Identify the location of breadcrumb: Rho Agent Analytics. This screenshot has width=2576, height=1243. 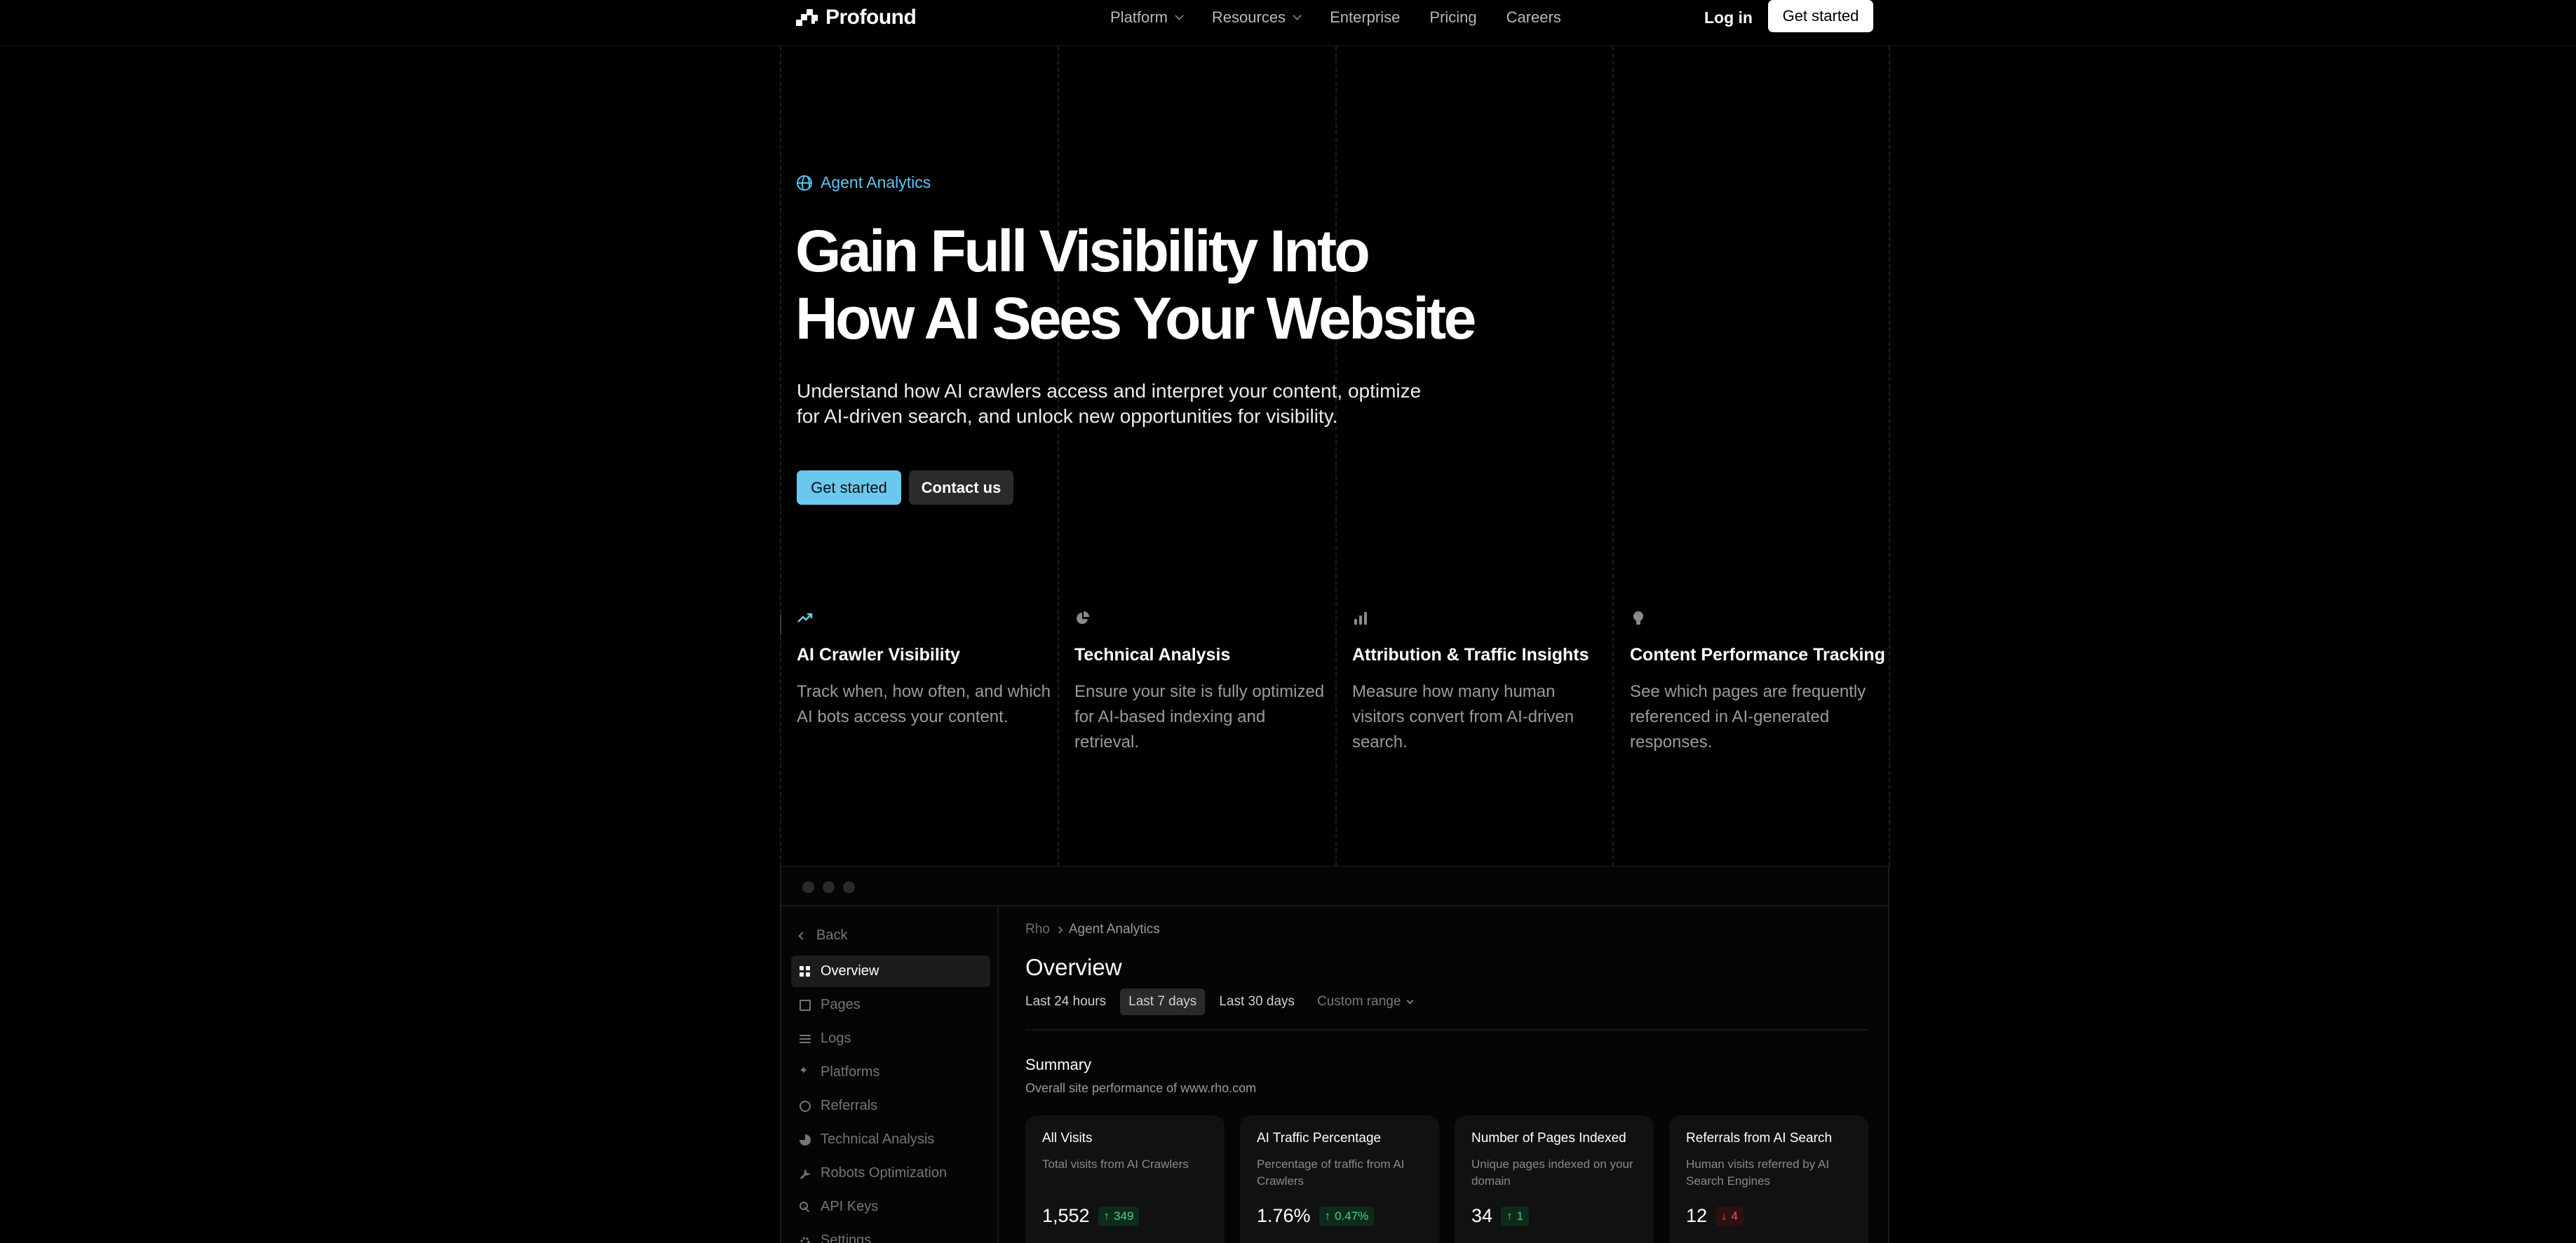
(1092, 930).